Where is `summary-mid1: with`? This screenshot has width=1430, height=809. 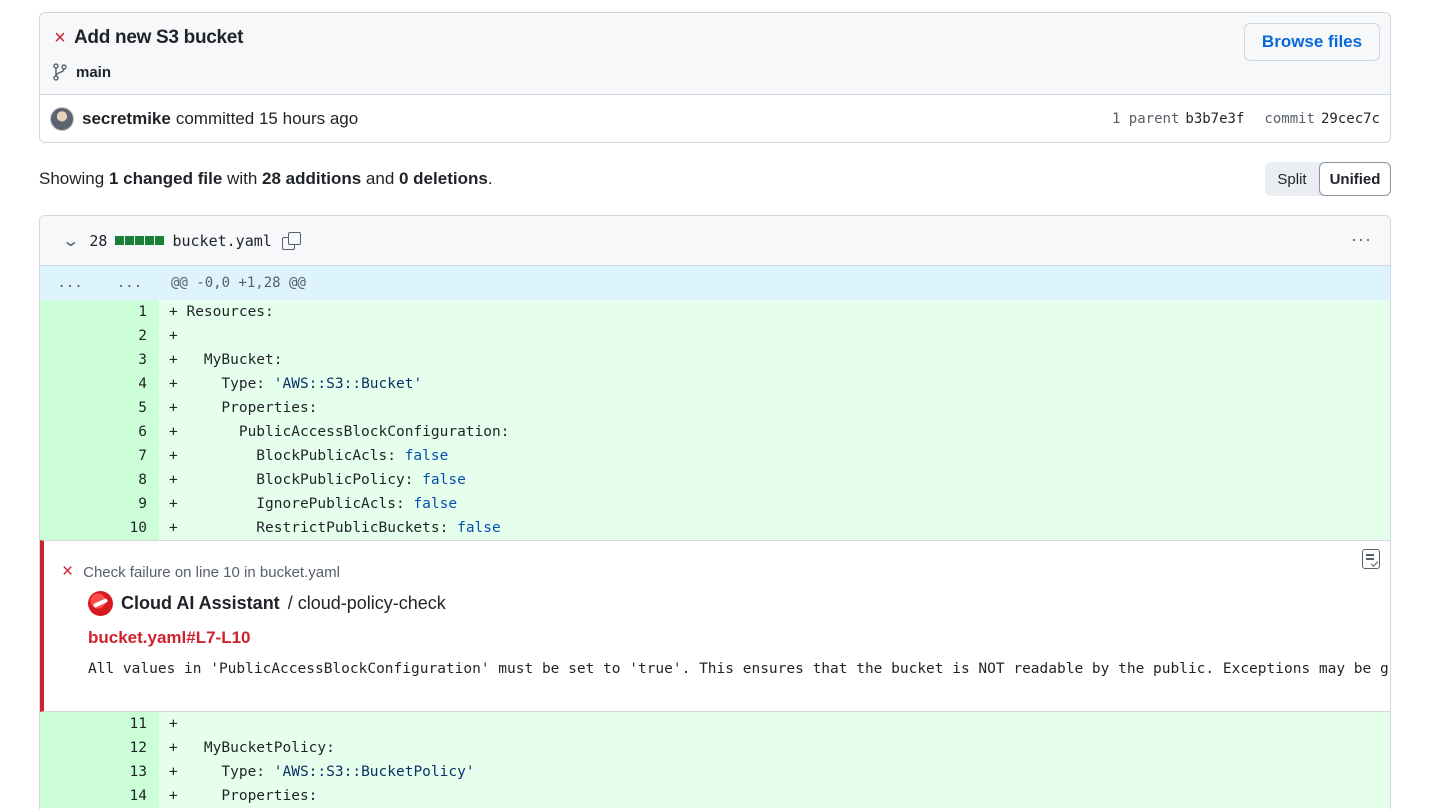
summary-mid1: with is located at coordinates (242, 178).